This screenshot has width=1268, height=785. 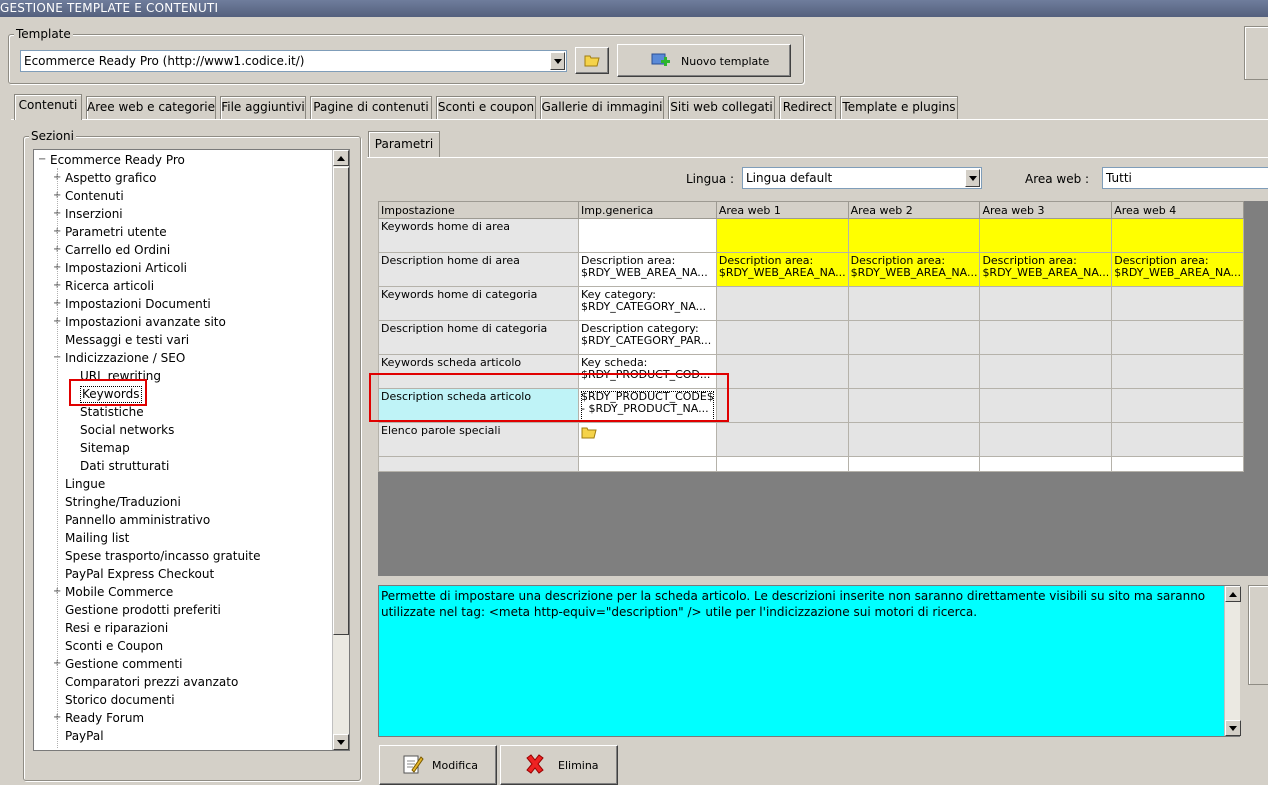 I want to click on grid-column-header: Area web 2, so click(x=914, y=210).